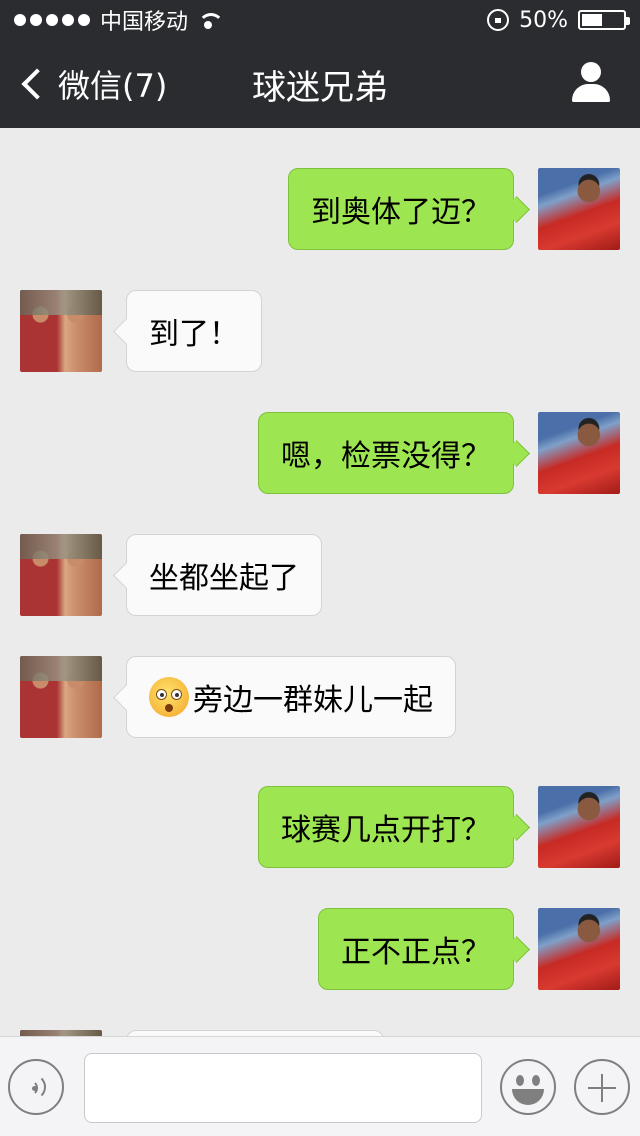  I want to click on status-bar: 中国移动 50%, so click(320, 20).